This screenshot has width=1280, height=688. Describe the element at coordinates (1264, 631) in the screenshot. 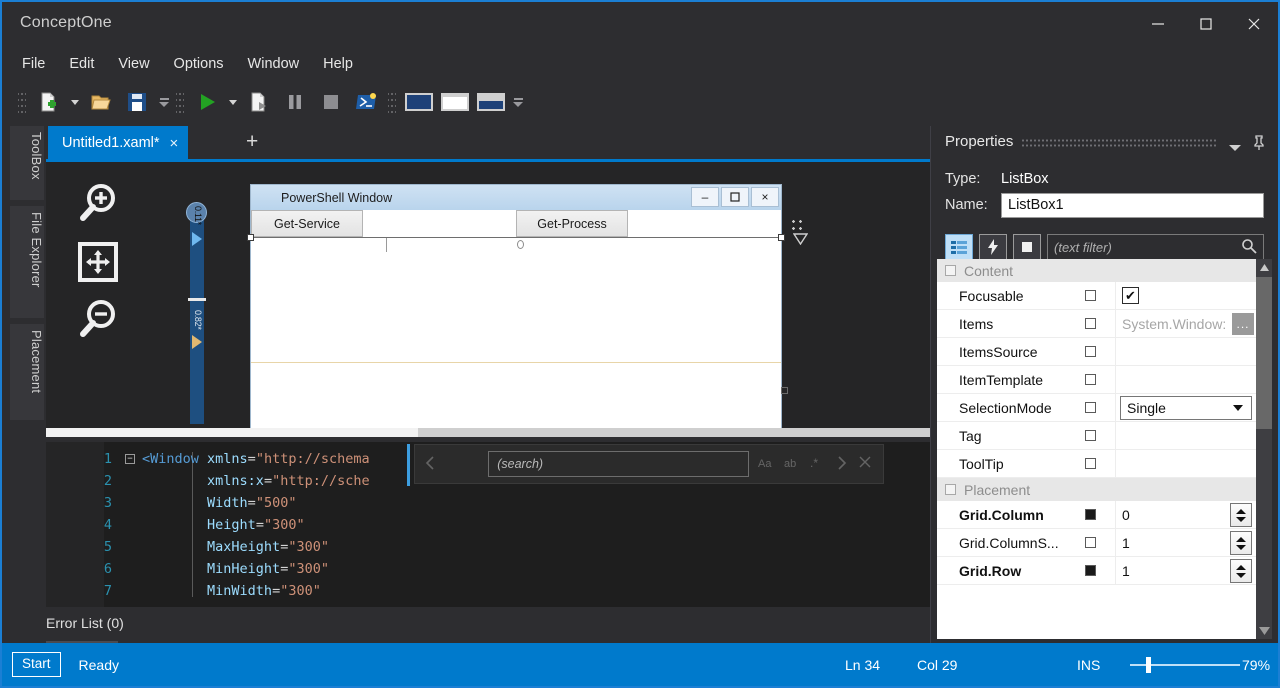

I see `scroll-down-icon` at that location.